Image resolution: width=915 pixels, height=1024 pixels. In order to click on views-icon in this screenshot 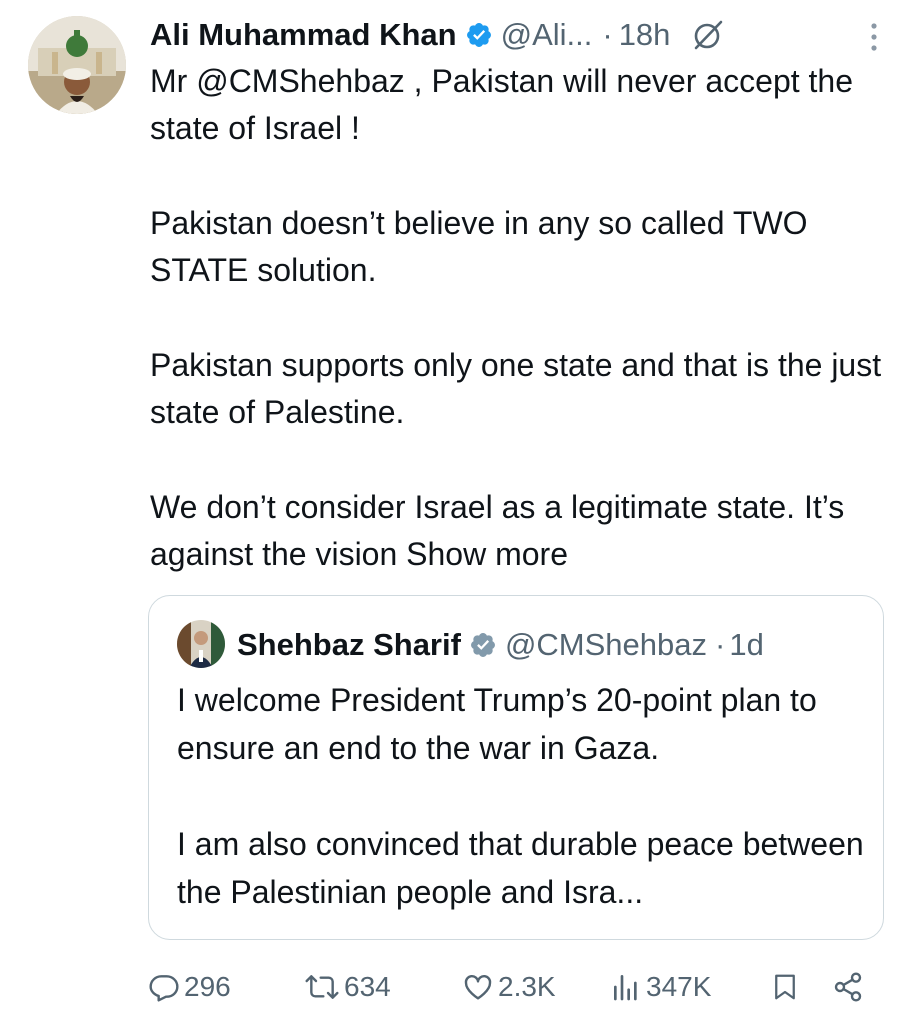, I will do `click(626, 987)`.